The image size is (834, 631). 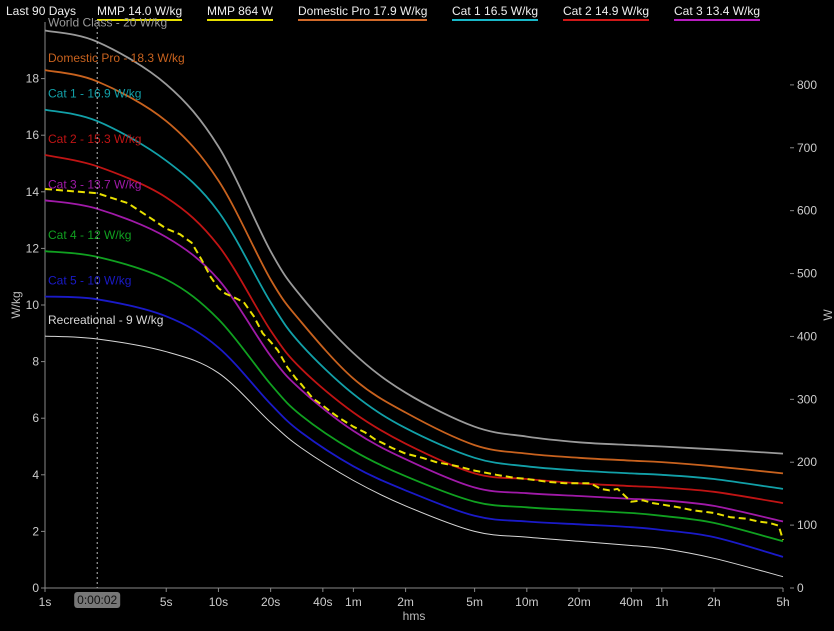 What do you see at coordinates (631, 602) in the screenshot?
I see `x-tick-label: 40m` at bounding box center [631, 602].